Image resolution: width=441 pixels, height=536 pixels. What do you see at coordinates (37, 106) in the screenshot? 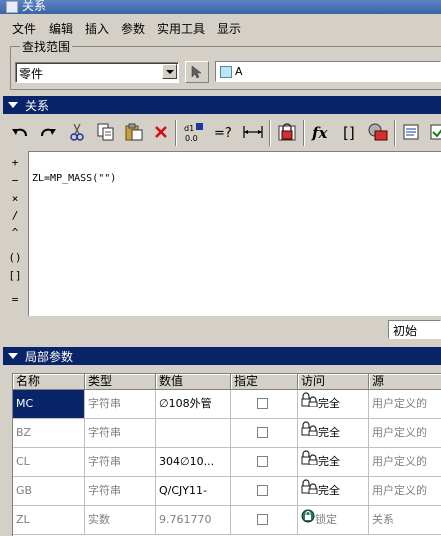
I see `relations-section-title: 关系` at bounding box center [37, 106].